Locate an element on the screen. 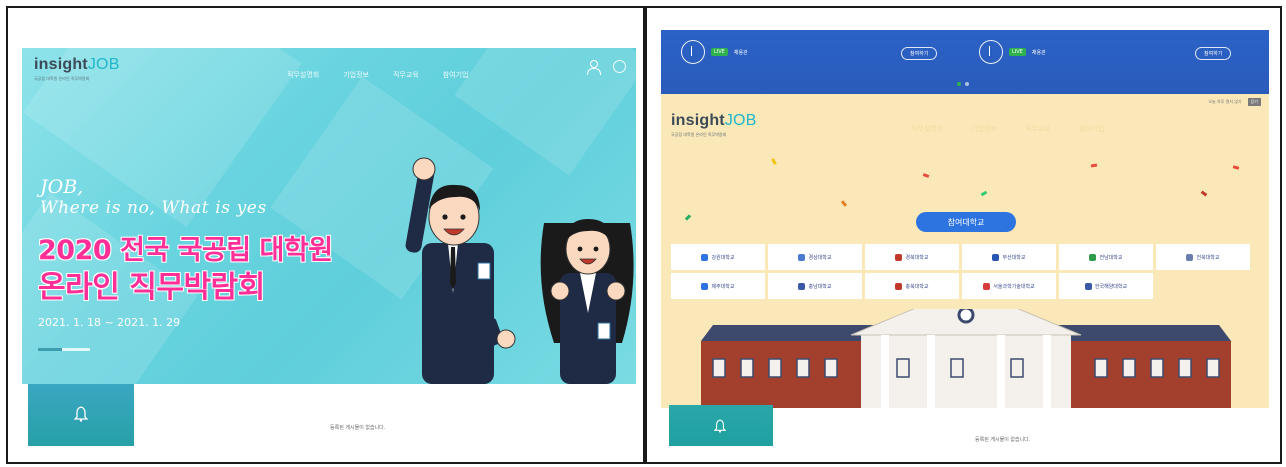  university-name: 한국해양대학교 is located at coordinates (1111, 286).